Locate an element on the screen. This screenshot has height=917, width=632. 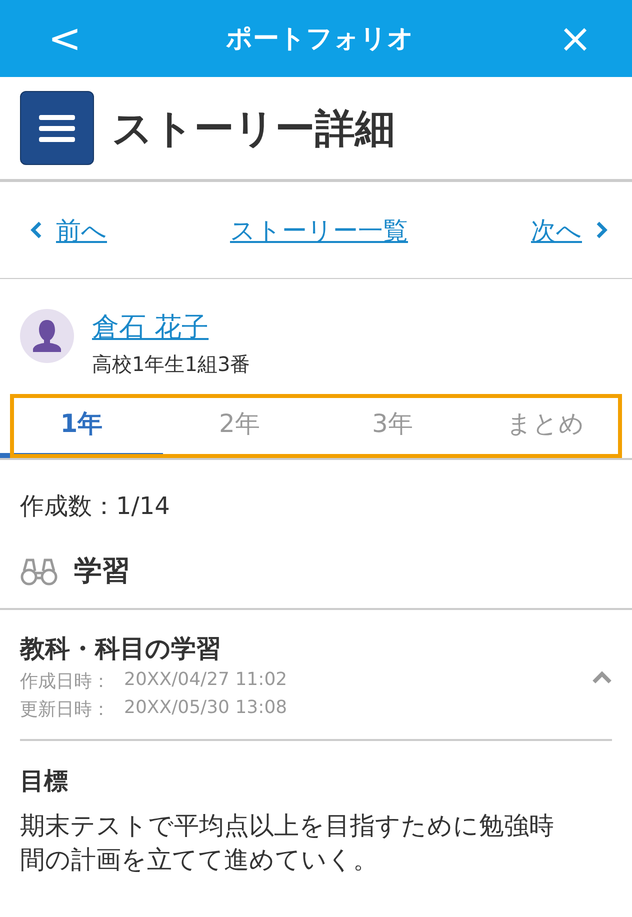
chevron-left-icon is located at coordinates (36, 230).